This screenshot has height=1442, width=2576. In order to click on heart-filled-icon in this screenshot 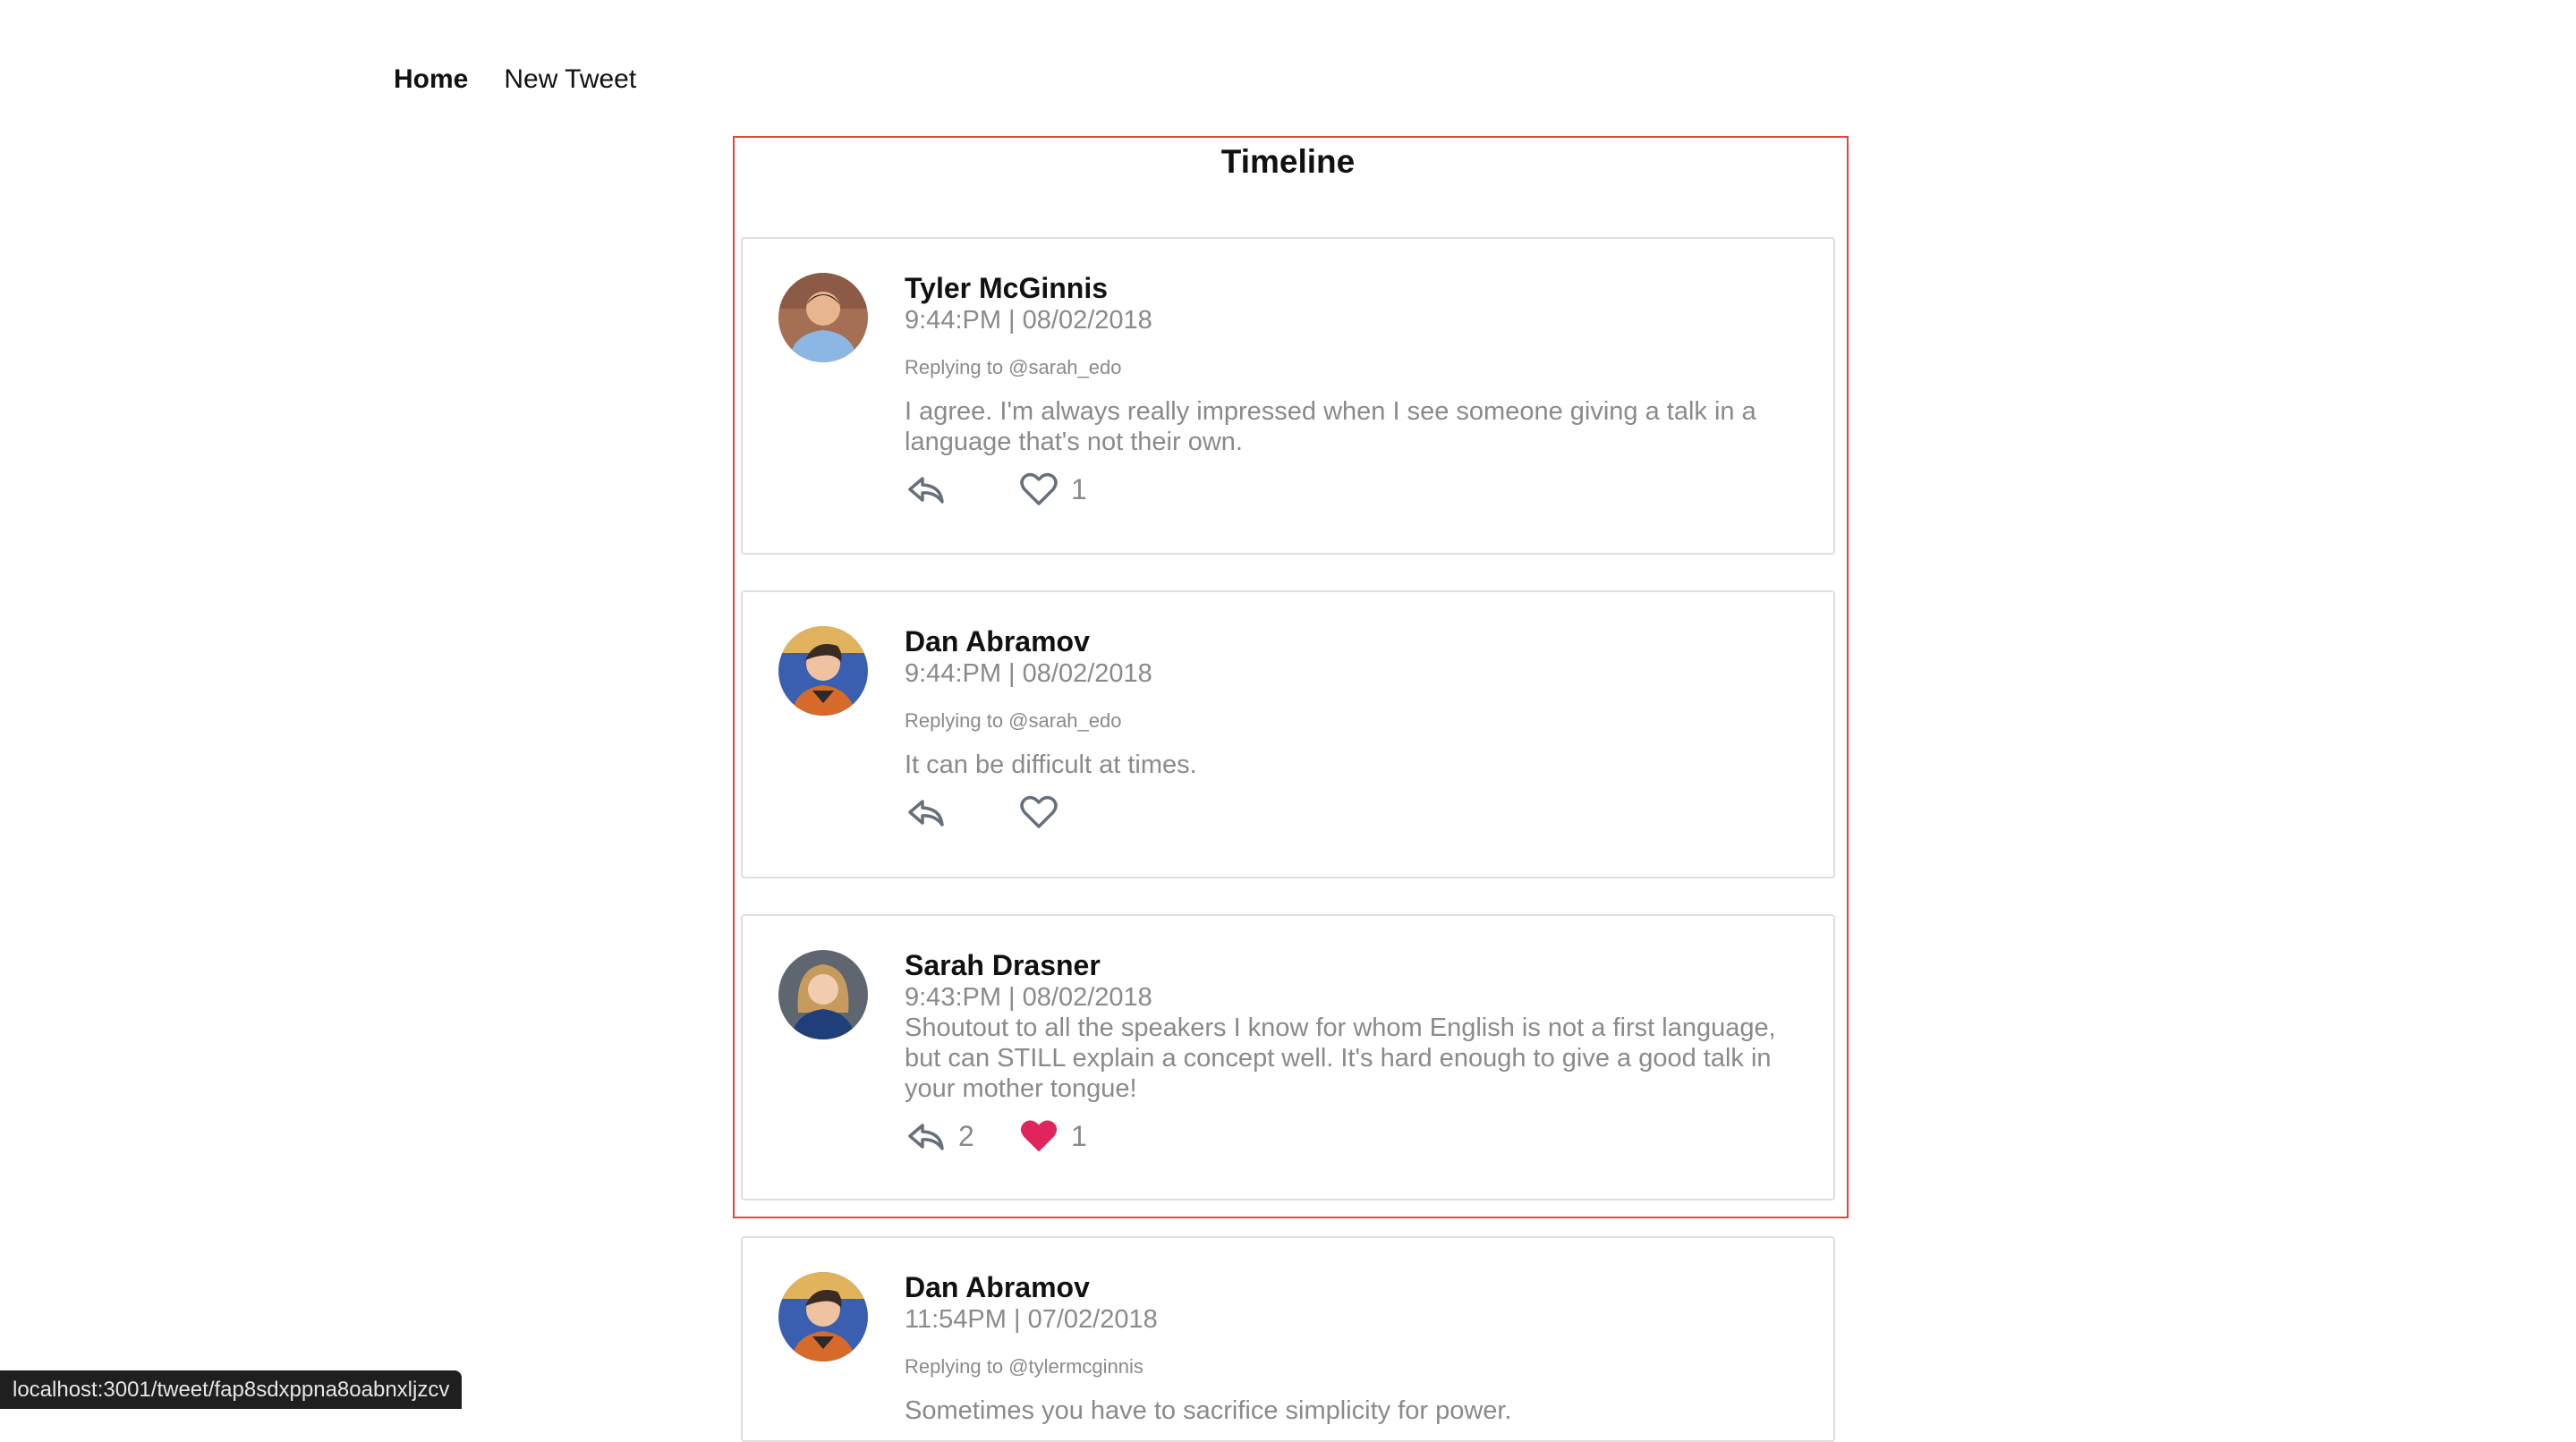, I will do `click(1038, 1136)`.